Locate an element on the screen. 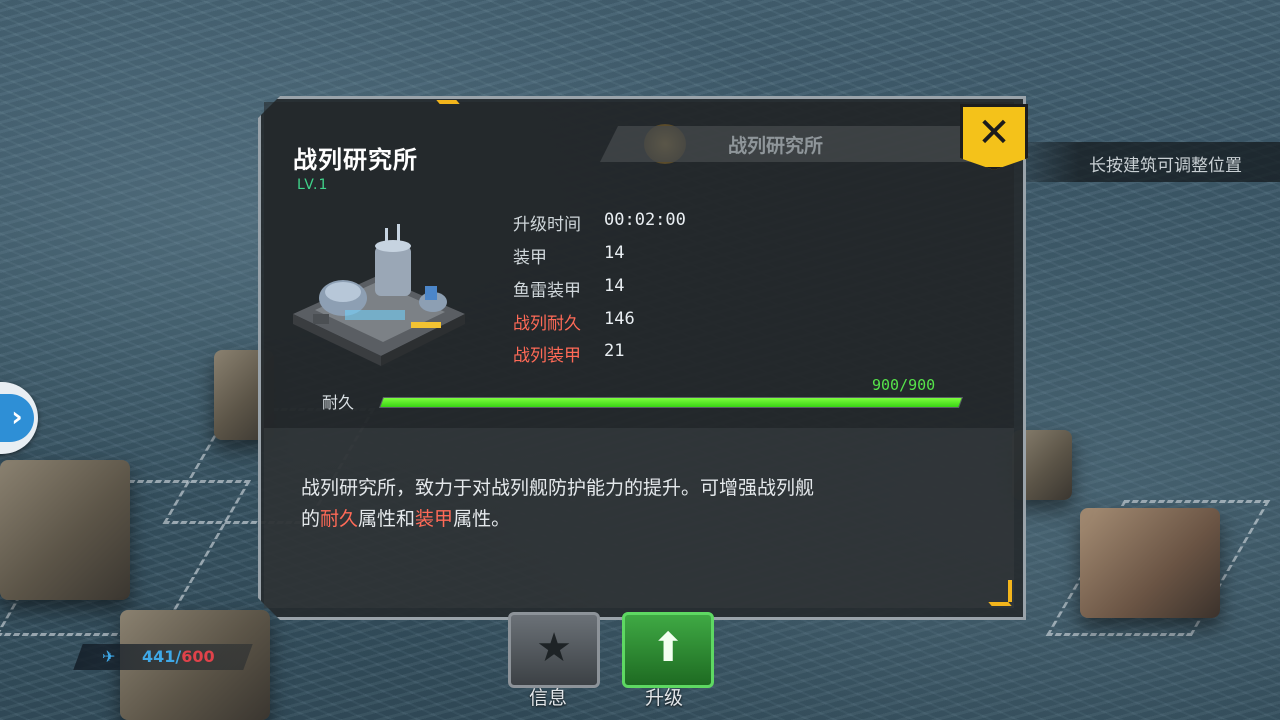 The height and width of the screenshot is (720, 1280). stat-value-armor: 14 is located at coordinates (614, 253).